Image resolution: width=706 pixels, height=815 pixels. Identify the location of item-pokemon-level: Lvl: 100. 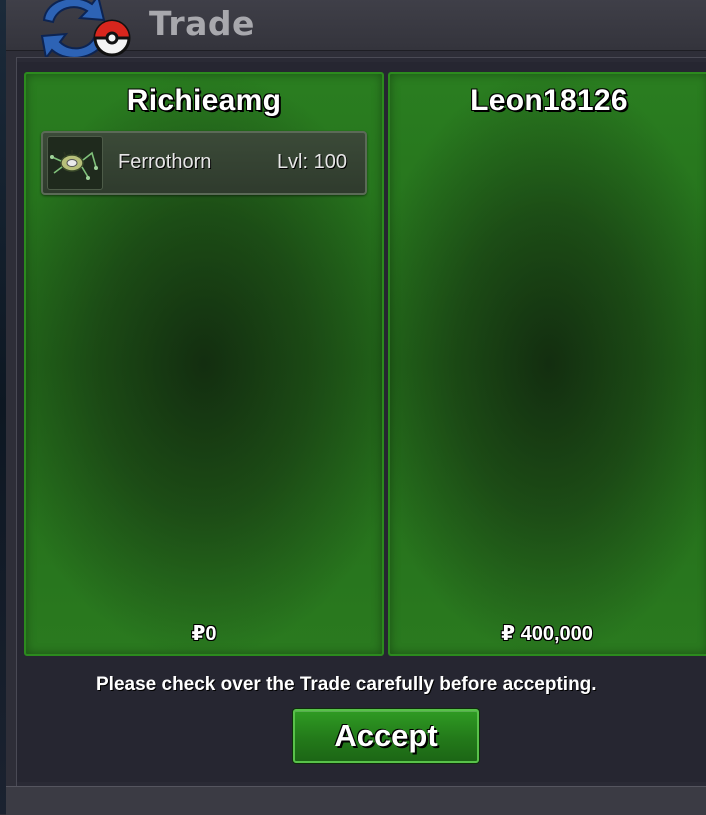
(311, 162).